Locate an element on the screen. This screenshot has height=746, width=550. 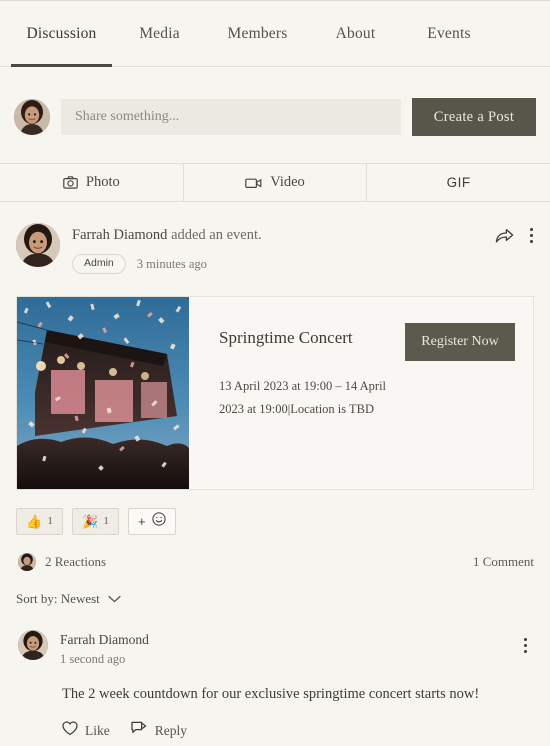
thumbs-up-count: 1 is located at coordinates (50, 521).